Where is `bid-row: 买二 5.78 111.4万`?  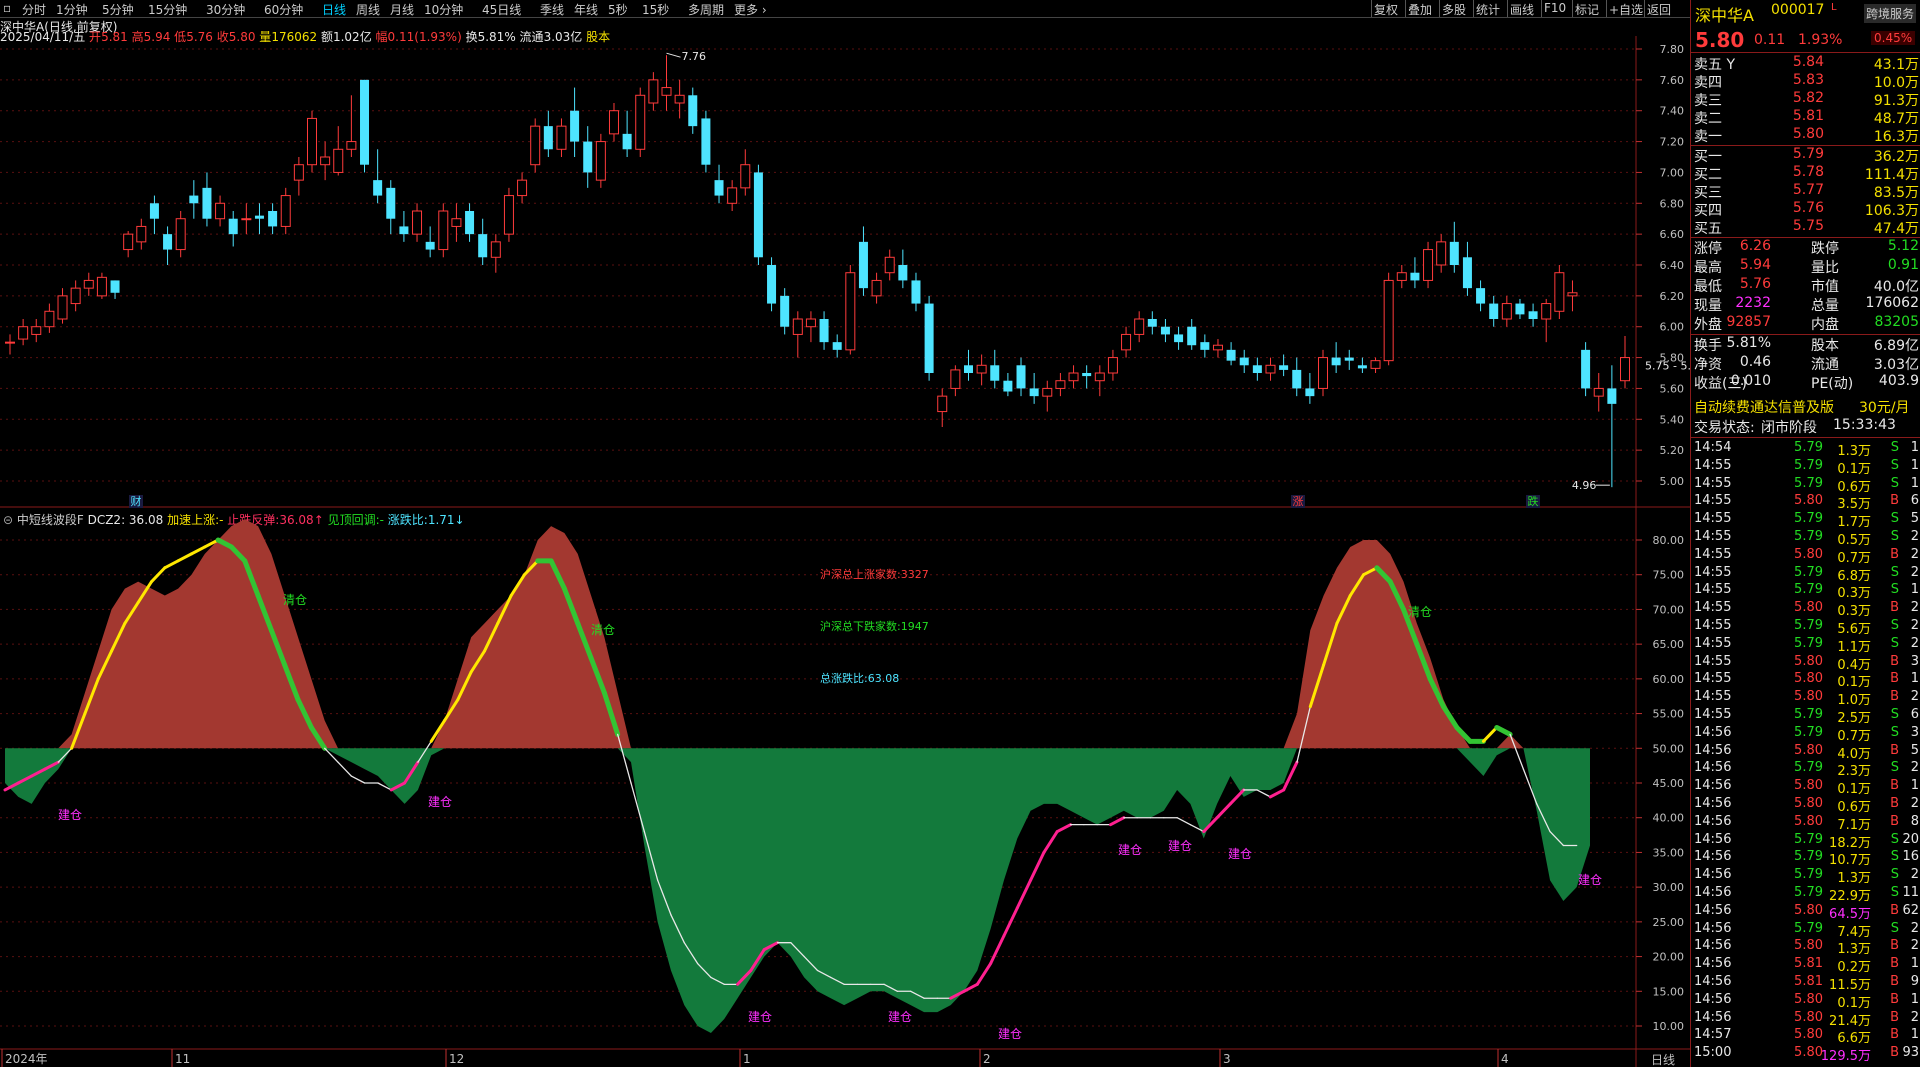
bid-row: 买二 5.78 111.4万 is located at coordinates (1805, 173).